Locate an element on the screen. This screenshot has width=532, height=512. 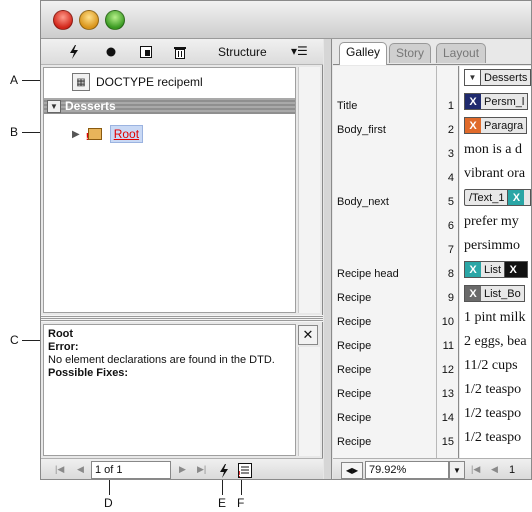
paragraph-style-label: Recipe is located at coordinates (354, 346).